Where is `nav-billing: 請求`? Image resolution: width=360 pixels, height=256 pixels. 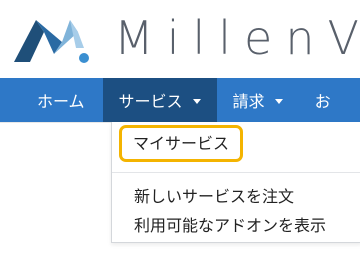
nav-billing: 請求 is located at coordinates (258, 100).